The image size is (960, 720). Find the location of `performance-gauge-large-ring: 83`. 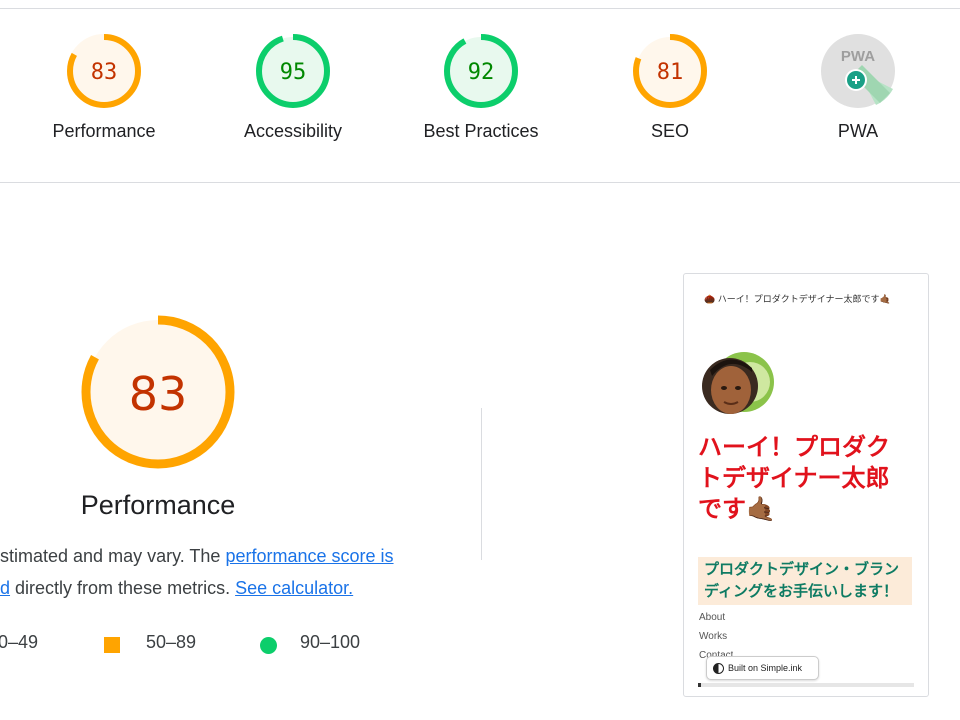

performance-gauge-large-ring: 83 is located at coordinates (158, 392).